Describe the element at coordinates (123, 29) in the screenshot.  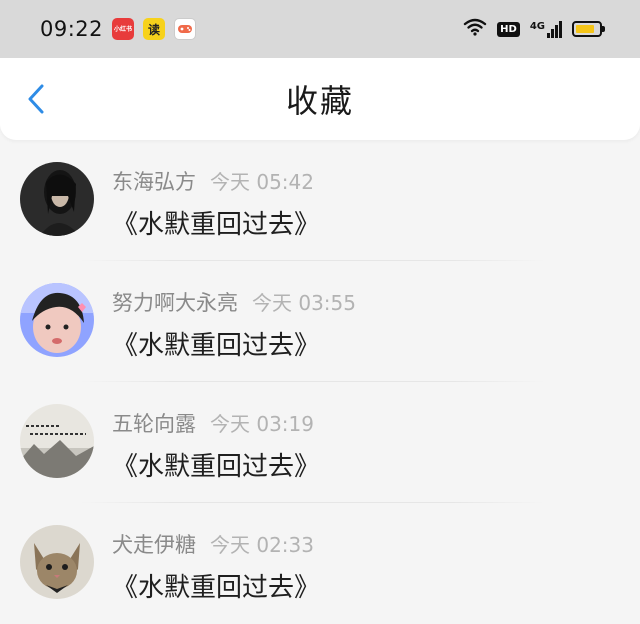
I see `xiaohongshu-icon: 小红书` at that location.